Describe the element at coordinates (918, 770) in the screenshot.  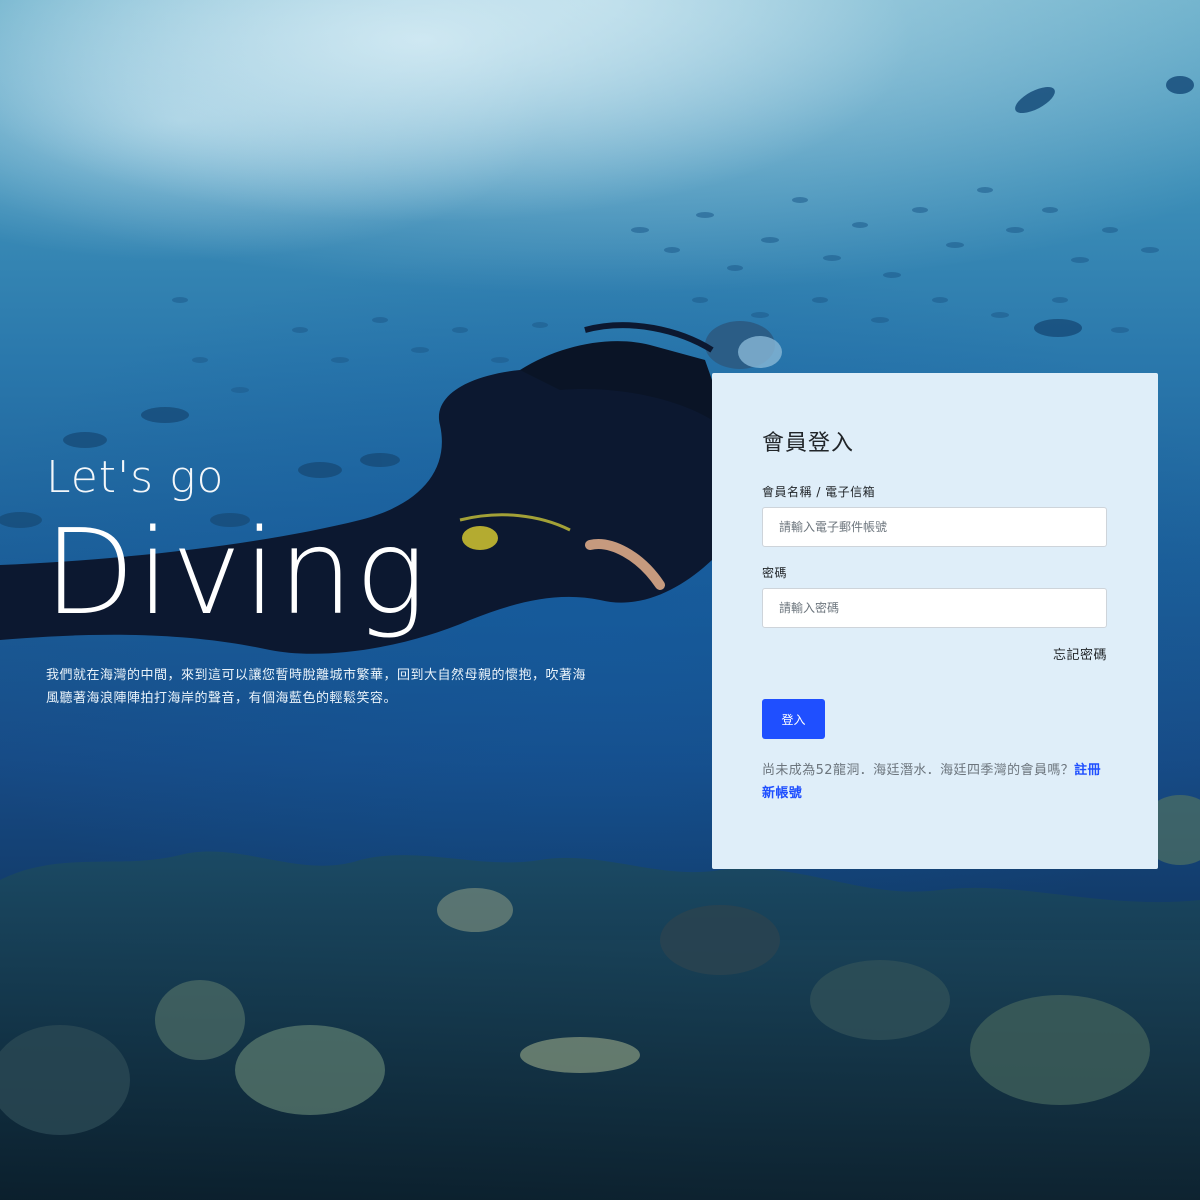
I see `register-prompt-text: 尚未成為52龍洞．海廷潛水．海廷四季灣的會員嗎？` at that location.